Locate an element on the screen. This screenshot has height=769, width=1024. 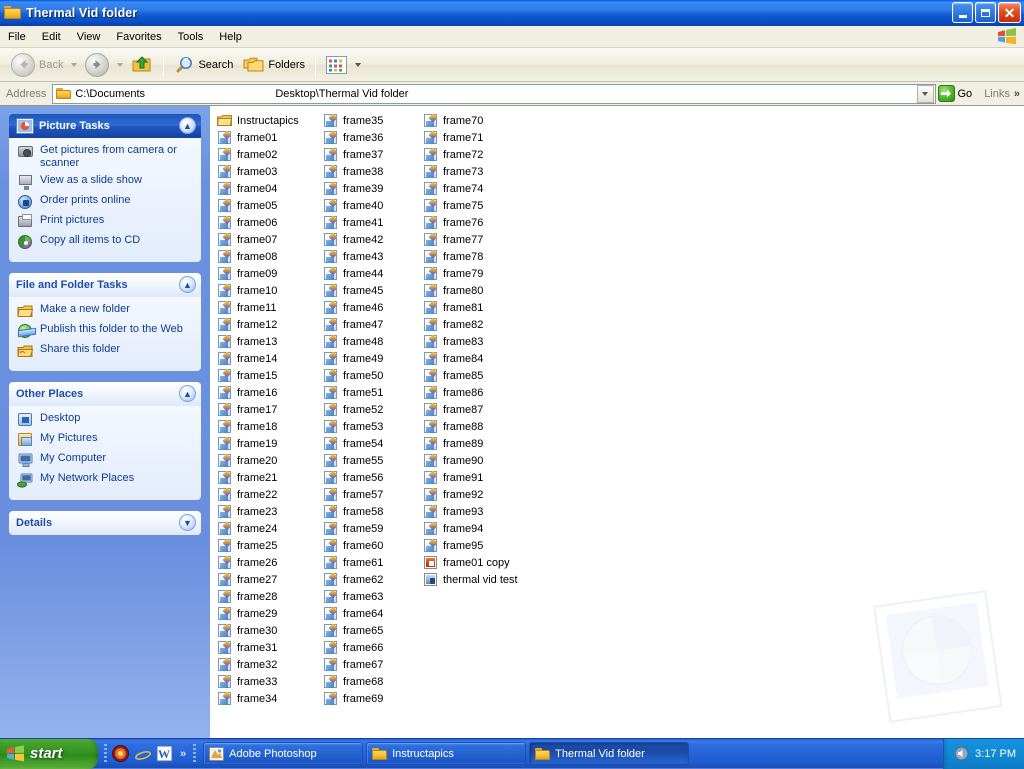
file-item: frame35 is located at coordinates (371, 120).